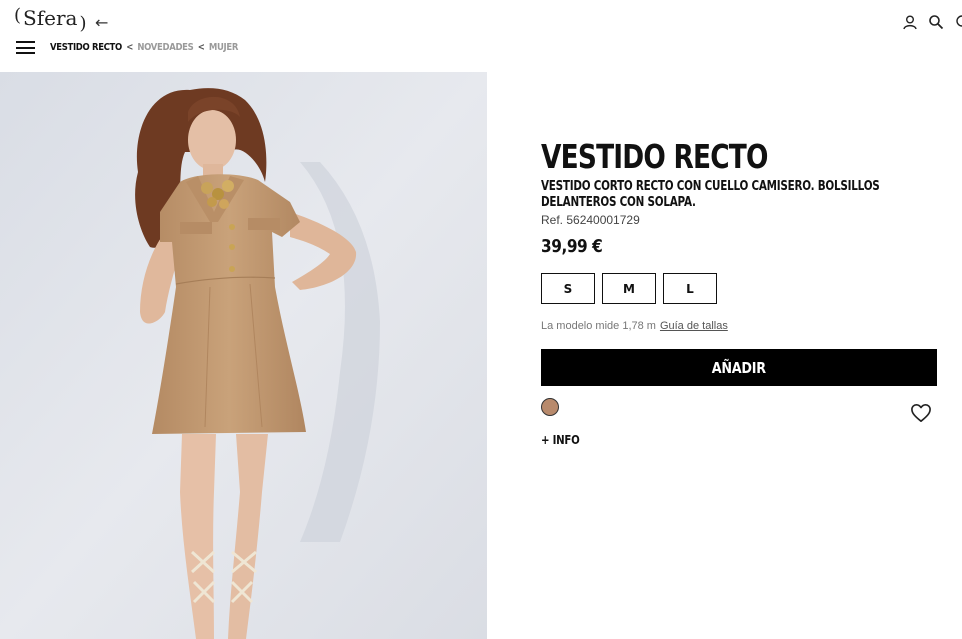  Describe the element at coordinates (86, 47) in the screenshot. I see `breadcrumb-current: VESTIDO RECTO` at that location.